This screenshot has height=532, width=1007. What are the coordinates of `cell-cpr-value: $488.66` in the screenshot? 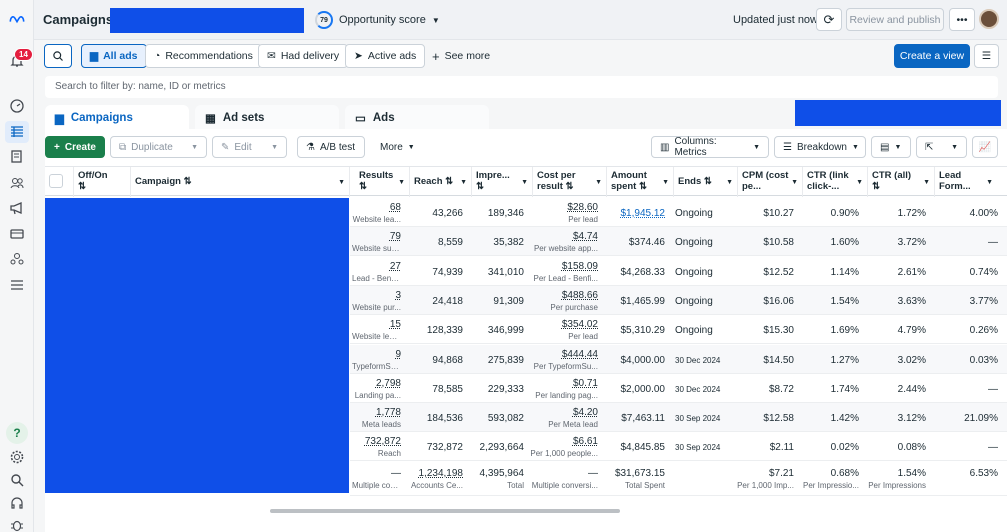 It's located at (564, 295).